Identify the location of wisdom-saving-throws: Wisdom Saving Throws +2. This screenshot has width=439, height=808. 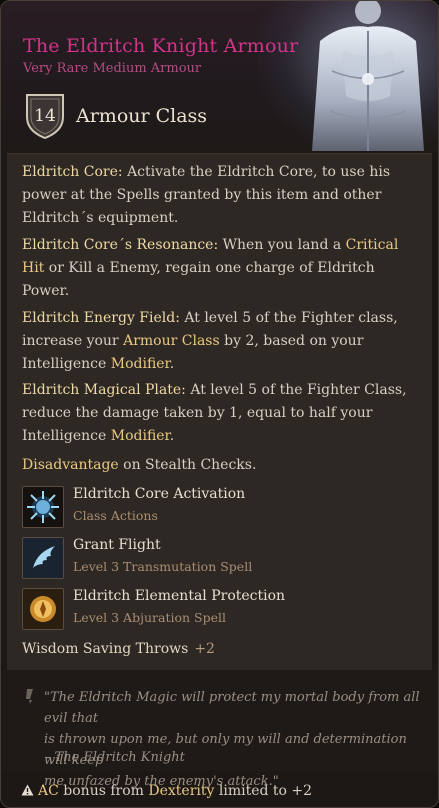
(118, 649).